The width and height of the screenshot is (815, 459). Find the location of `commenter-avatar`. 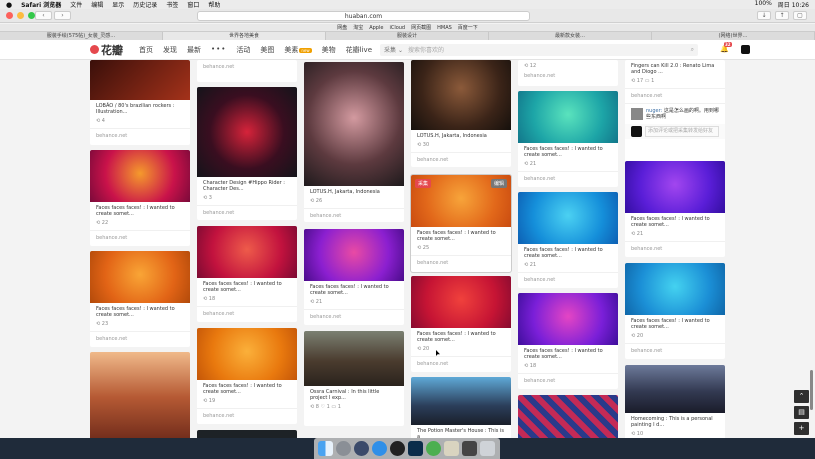

commenter-avatar is located at coordinates (637, 114).